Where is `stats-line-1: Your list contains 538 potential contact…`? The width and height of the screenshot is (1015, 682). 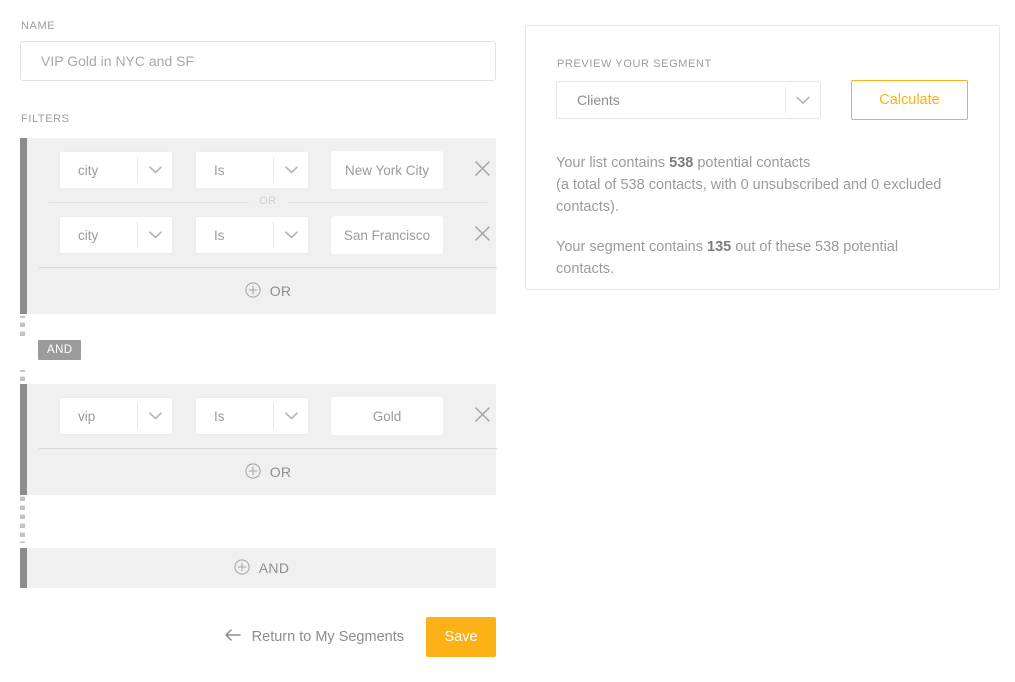
stats-line-1: Your list contains 538 potential contact… is located at coordinates (756, 163).